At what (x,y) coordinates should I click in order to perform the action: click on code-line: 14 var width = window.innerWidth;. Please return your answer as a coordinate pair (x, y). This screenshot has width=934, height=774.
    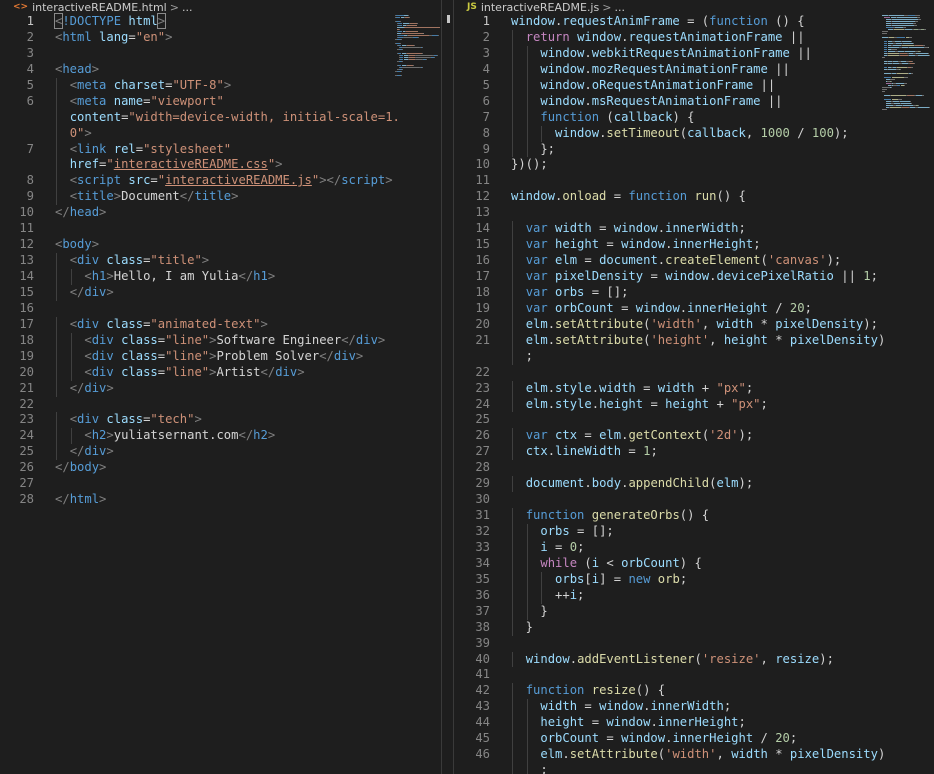
    Looking at the image, I should click on (694, 229).